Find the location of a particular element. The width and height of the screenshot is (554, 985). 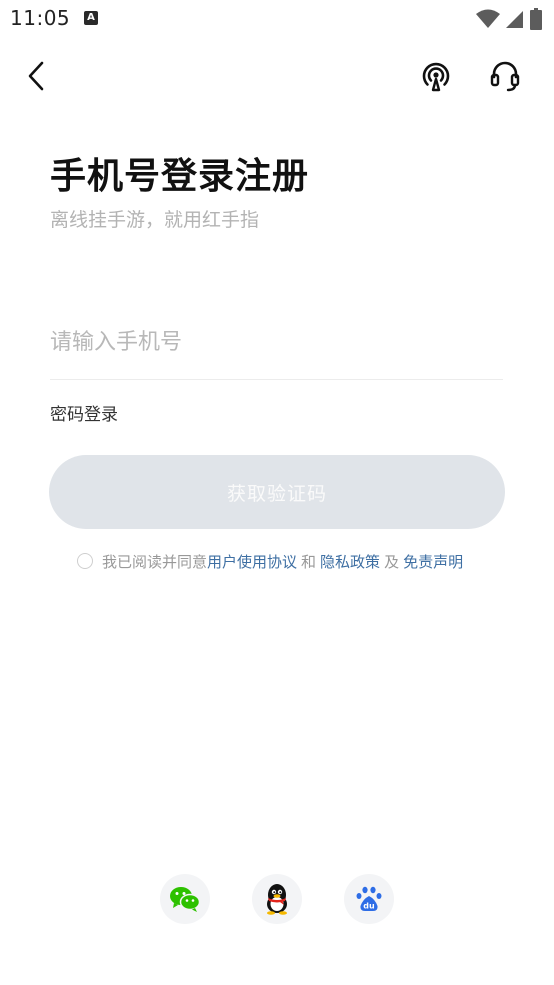

baidu-login-button: du is located at coordinates (369, 899).